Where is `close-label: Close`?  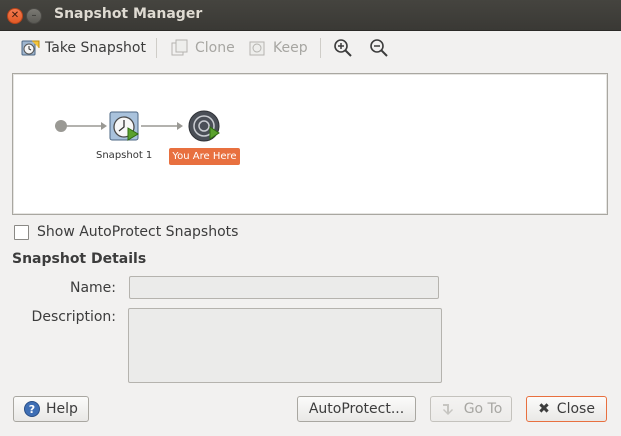
close-label: Close is located at coordinates (575, 409).